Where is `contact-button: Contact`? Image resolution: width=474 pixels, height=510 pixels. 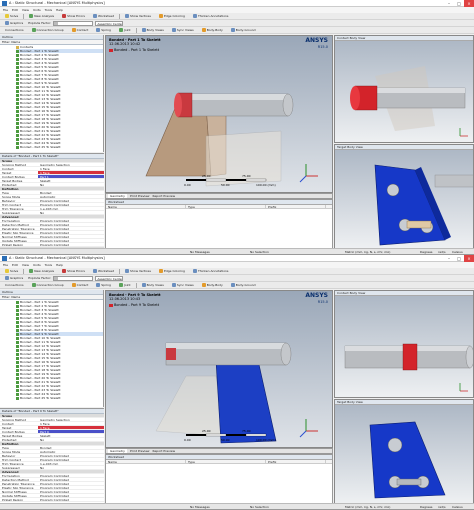 contact-button: Contact is located at coordinates (80, 30).